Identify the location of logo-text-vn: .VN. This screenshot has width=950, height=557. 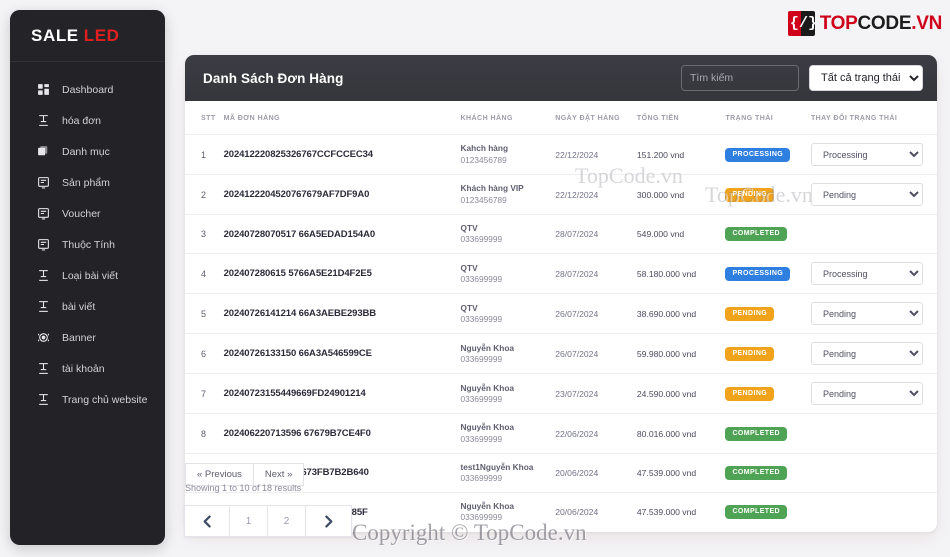
(926, 23).